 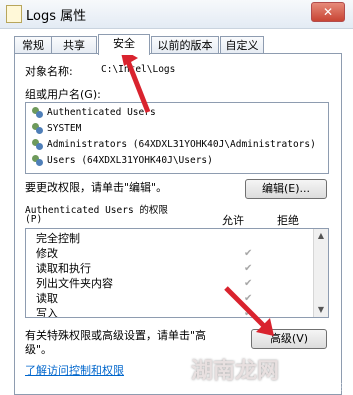 I want to click on list-item: Users (64XDXL31YOHK40J\Users), so click(x=122, y=161).